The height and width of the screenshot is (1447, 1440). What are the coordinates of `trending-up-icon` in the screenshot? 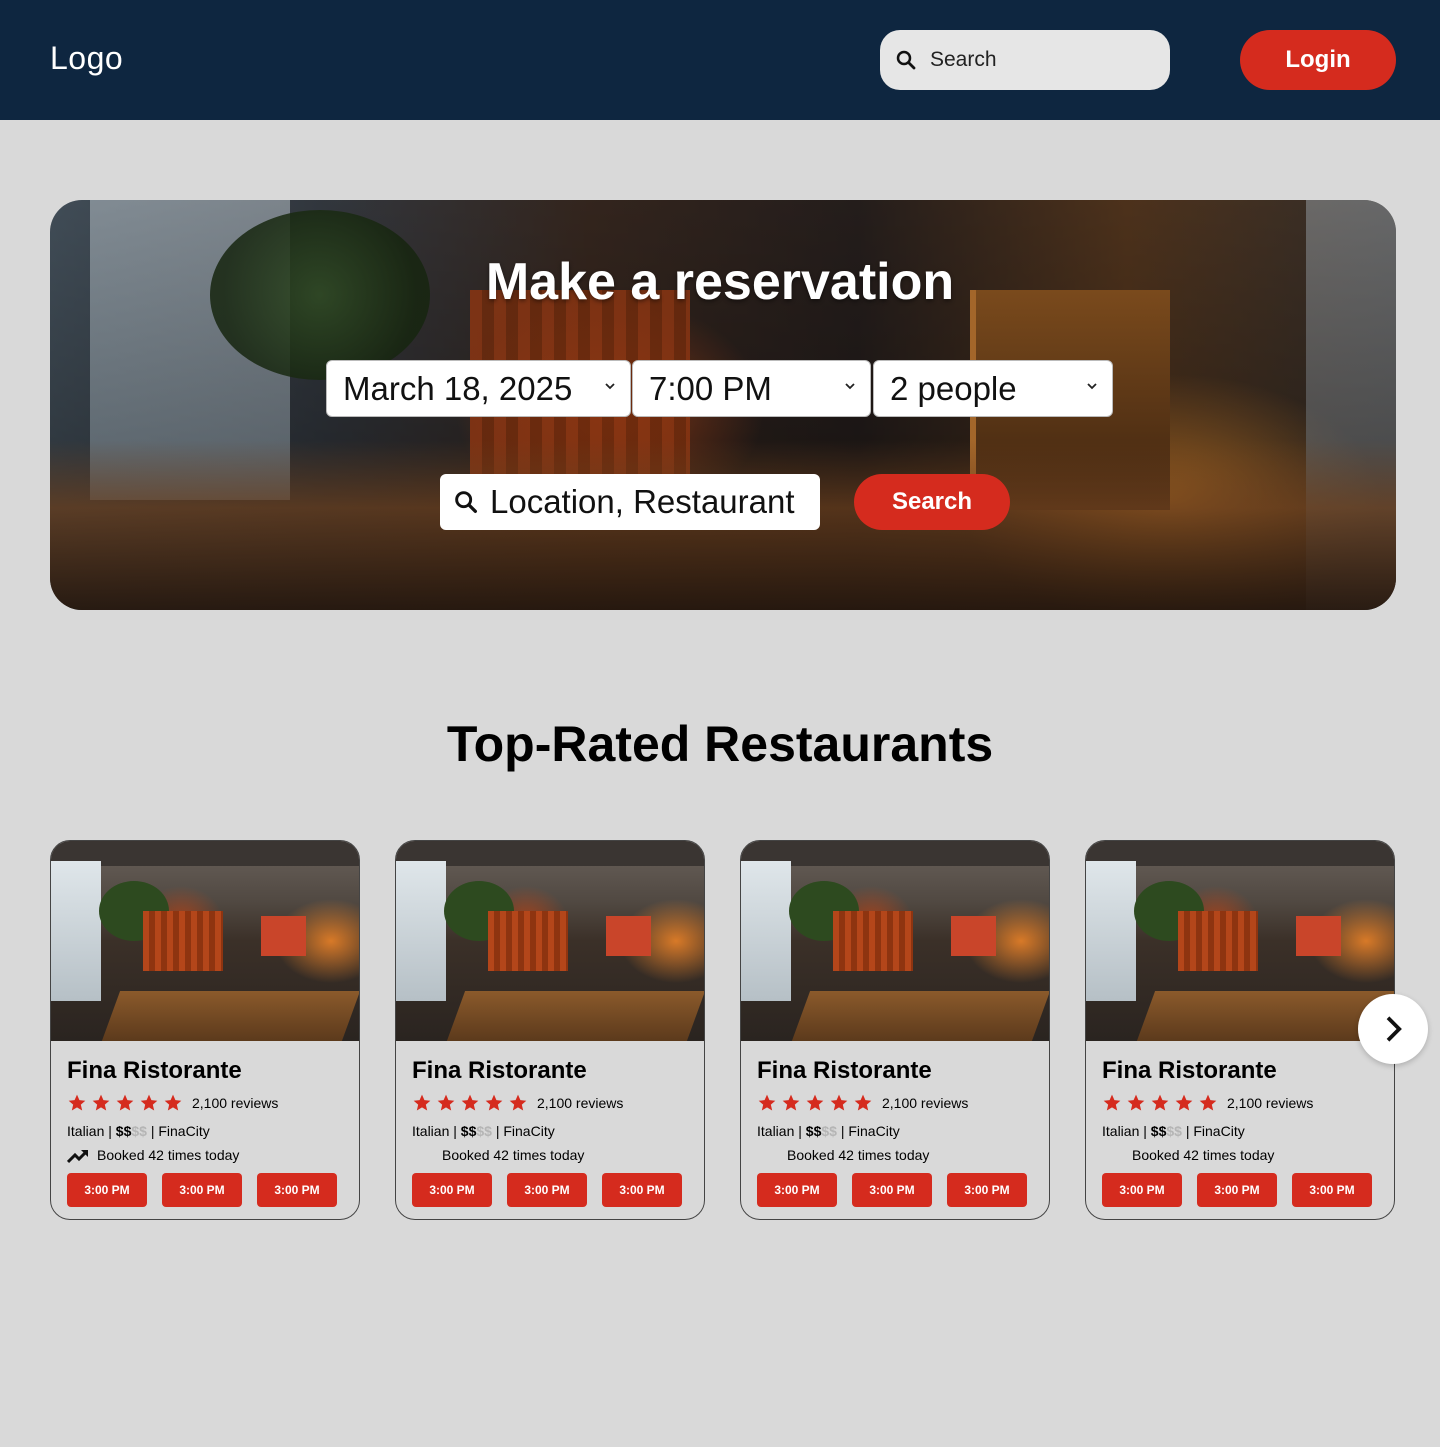 It's located at (78, 1156).